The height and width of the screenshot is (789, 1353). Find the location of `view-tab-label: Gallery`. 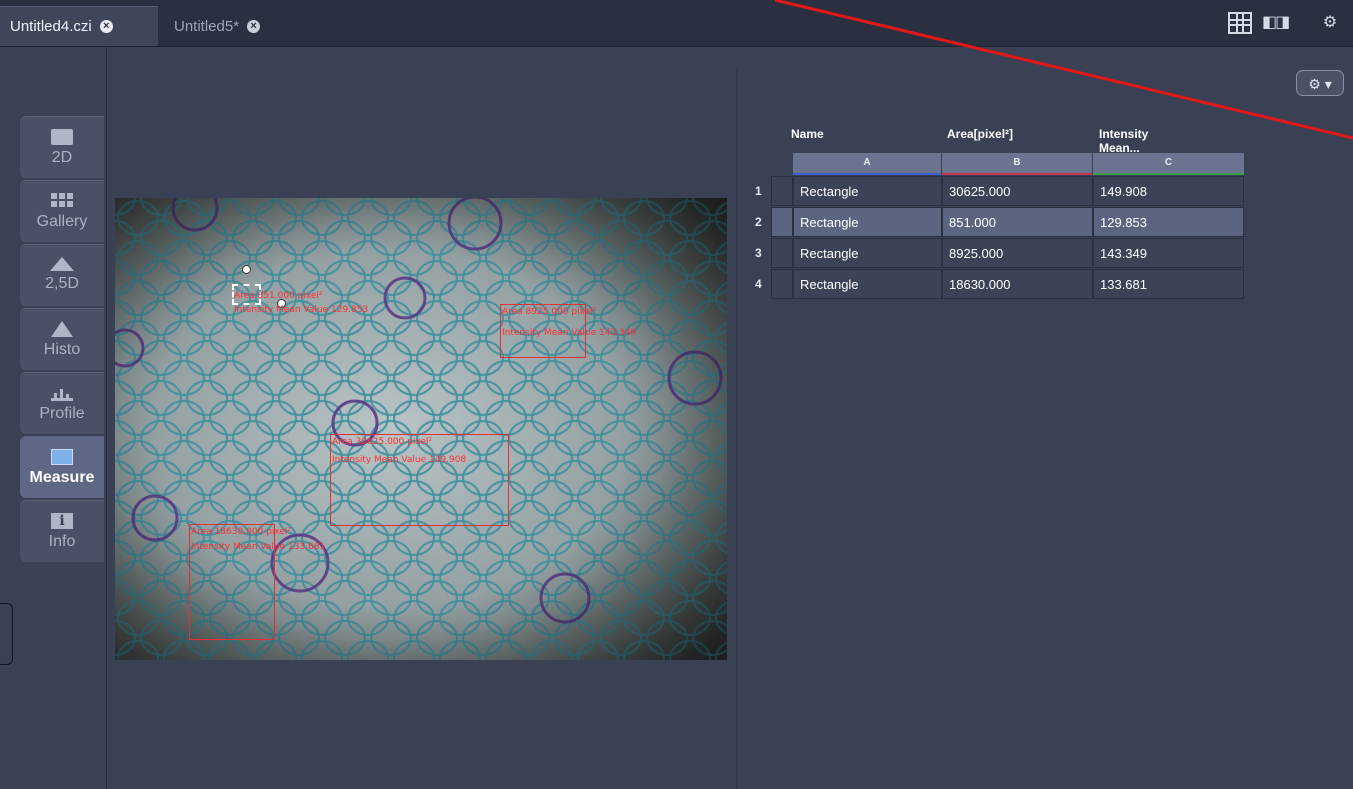

view-tab-label: Gallery is located at coordinates (62, 221).